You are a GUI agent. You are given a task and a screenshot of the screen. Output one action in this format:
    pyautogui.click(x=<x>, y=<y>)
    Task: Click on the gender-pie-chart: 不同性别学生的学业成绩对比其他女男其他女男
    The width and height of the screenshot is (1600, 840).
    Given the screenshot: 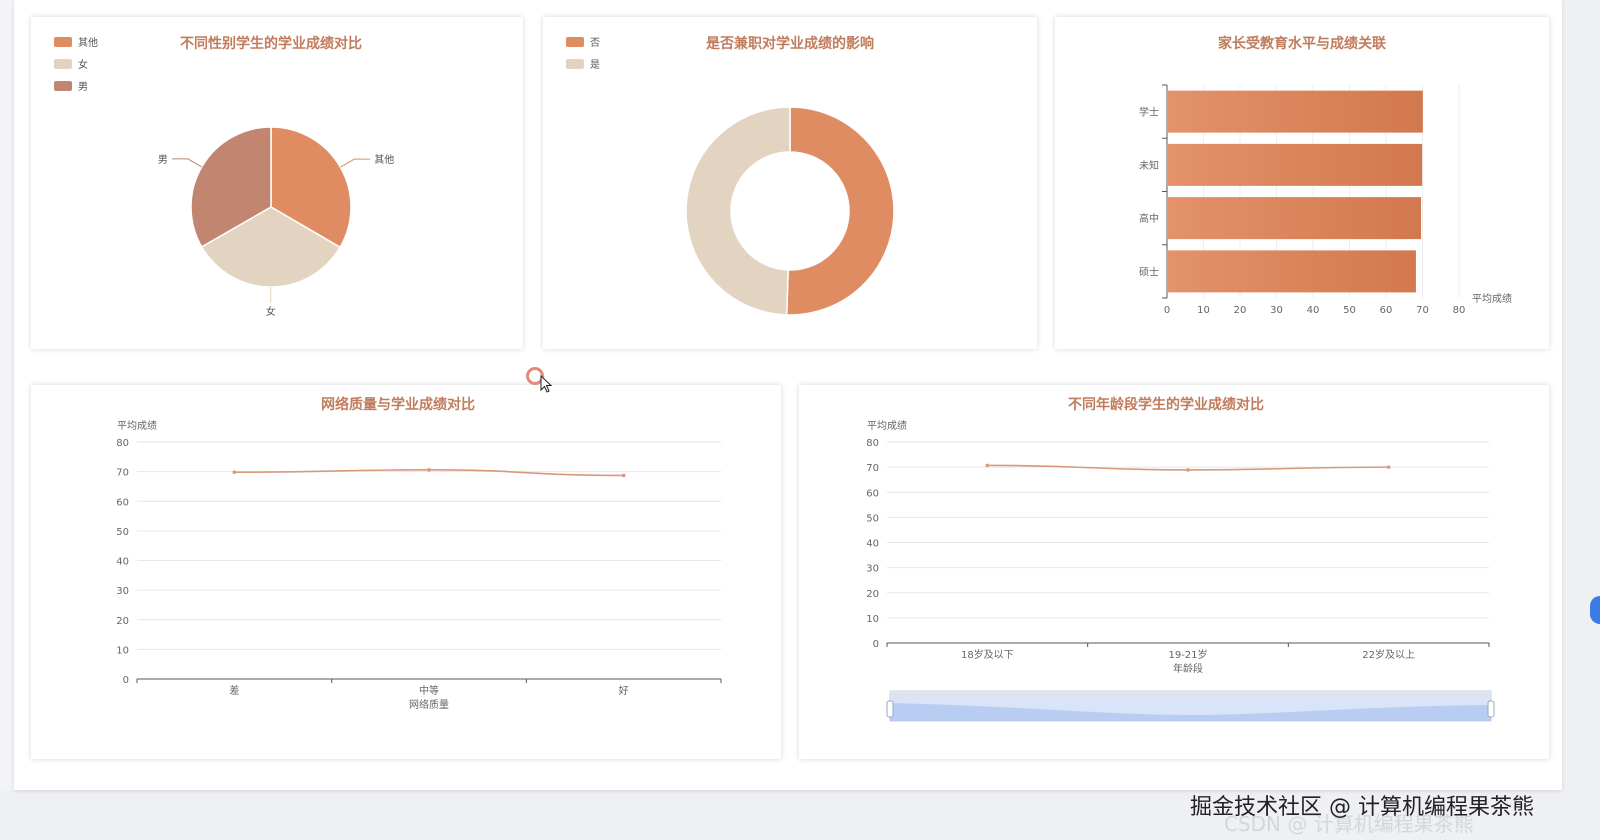 What is the action you would take?
    pyautogui.click(x=224, y=176)
    